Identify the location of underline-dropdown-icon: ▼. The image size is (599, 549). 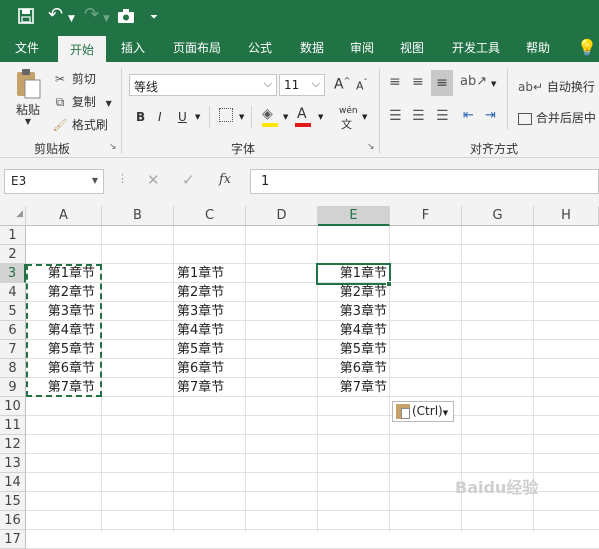
(197, 117).